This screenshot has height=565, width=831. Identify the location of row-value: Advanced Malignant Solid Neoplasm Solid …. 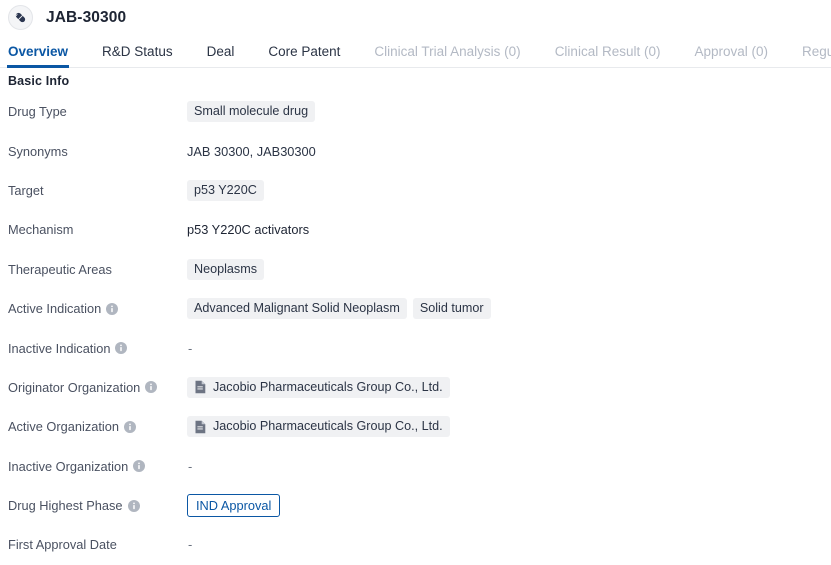
(509, 309).